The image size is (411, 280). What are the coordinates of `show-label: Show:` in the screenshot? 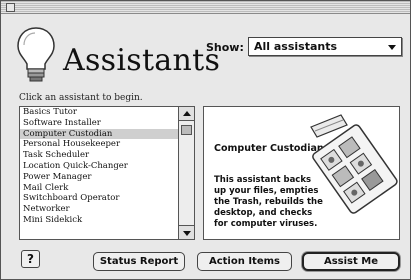 It's located at (225, 47).